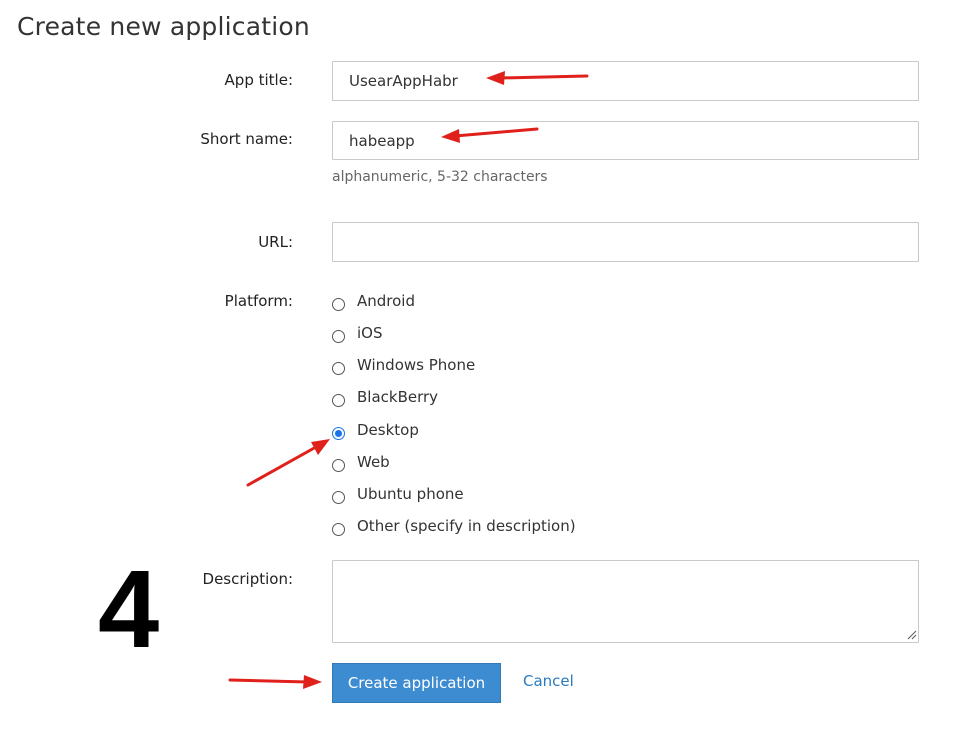  I want to click on platform-option-label: Desktop, so click(388, 430).